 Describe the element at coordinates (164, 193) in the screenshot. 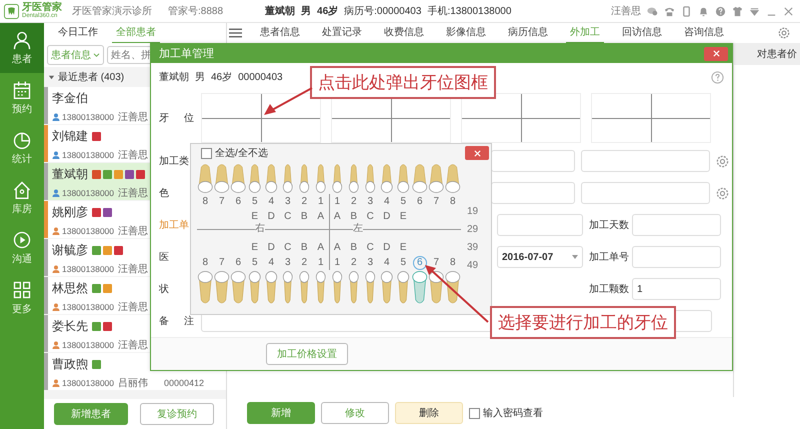

I see `field-label: 色` at that location.